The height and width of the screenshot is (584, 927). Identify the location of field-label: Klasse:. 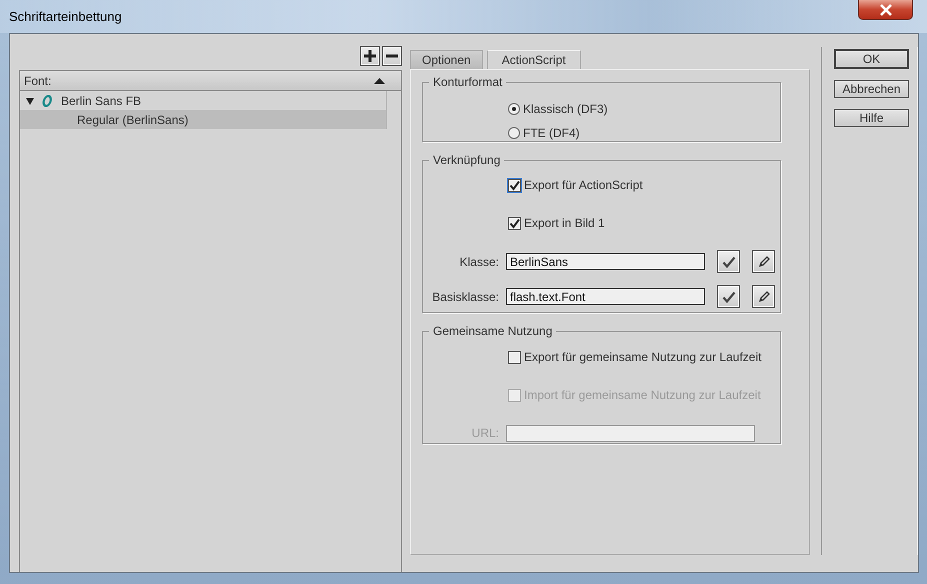
(479, 262).